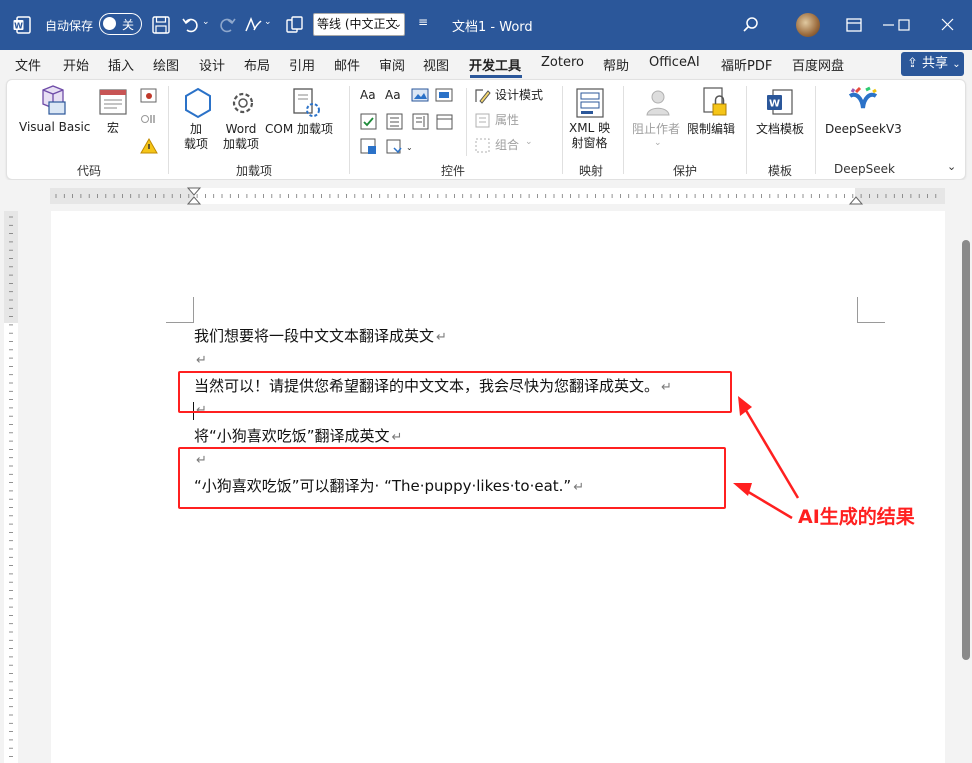 The image size is (972, 763). What do you see at coordinates (966, 450) in the screenshot?
I see `vertical-scrollbar` at bounding box center [966, 450].